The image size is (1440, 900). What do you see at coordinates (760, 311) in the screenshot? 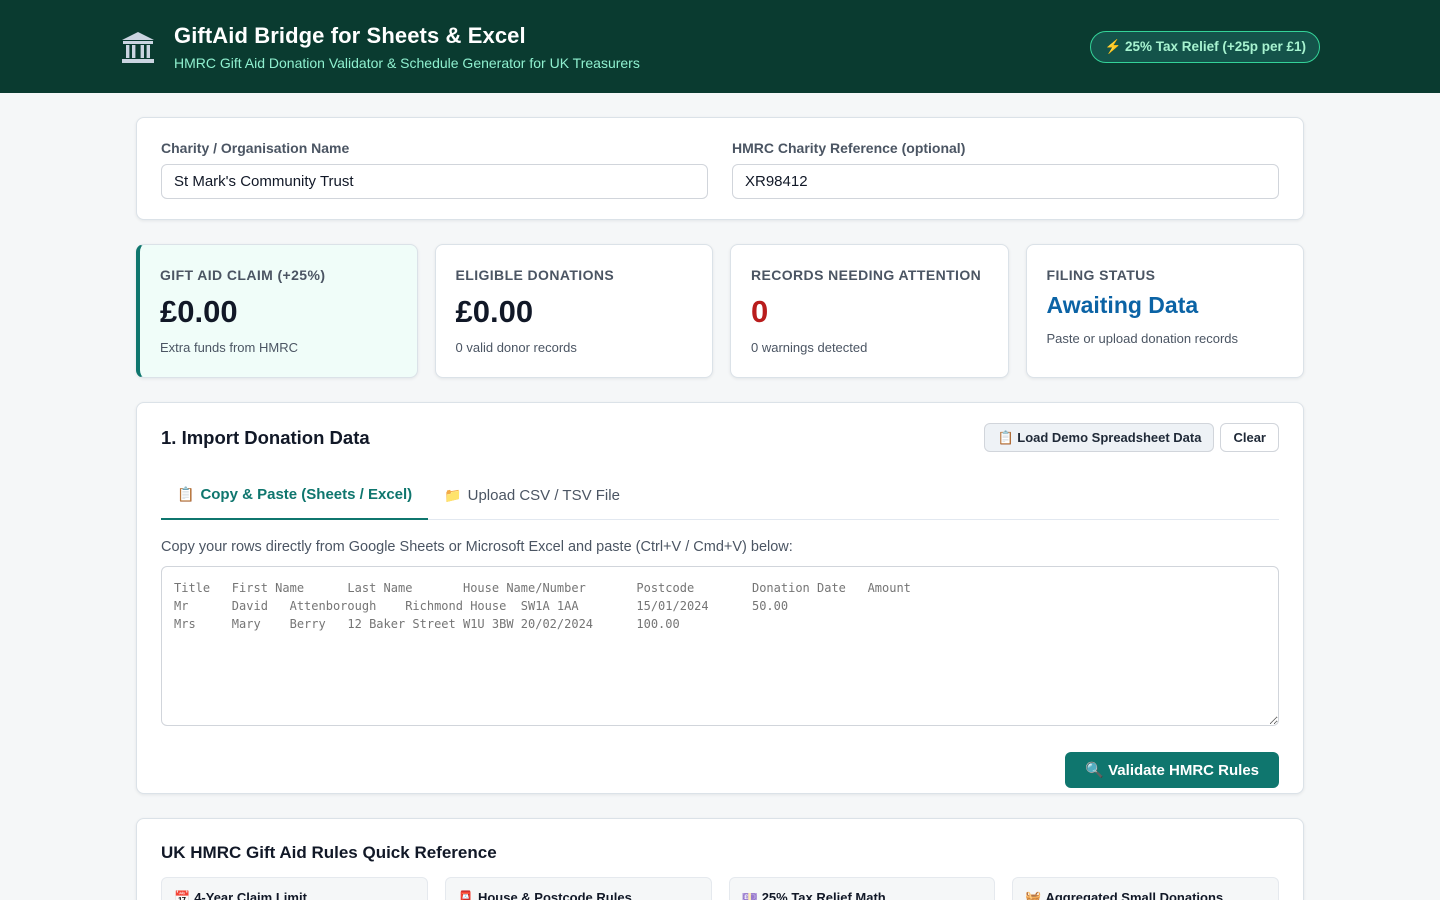
I see `stat-value: 0` at bounding box center [760, 311].